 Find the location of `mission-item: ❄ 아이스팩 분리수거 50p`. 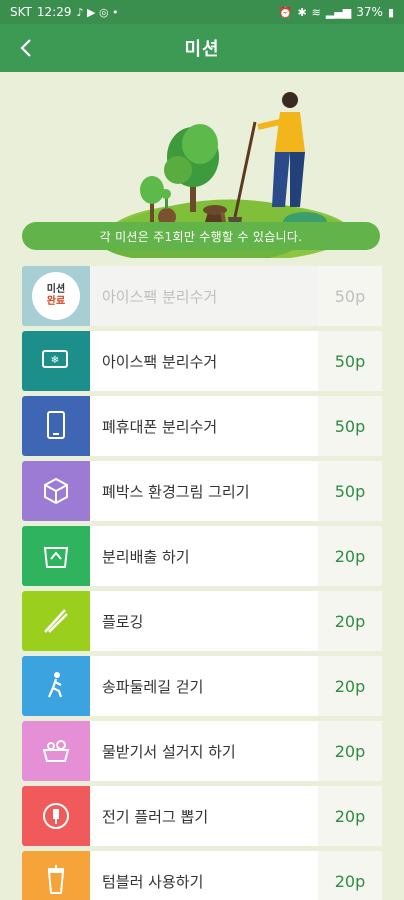

mission-item: ❄ 아이스팩 분리수거 50p is located at coordinates (202, 361).